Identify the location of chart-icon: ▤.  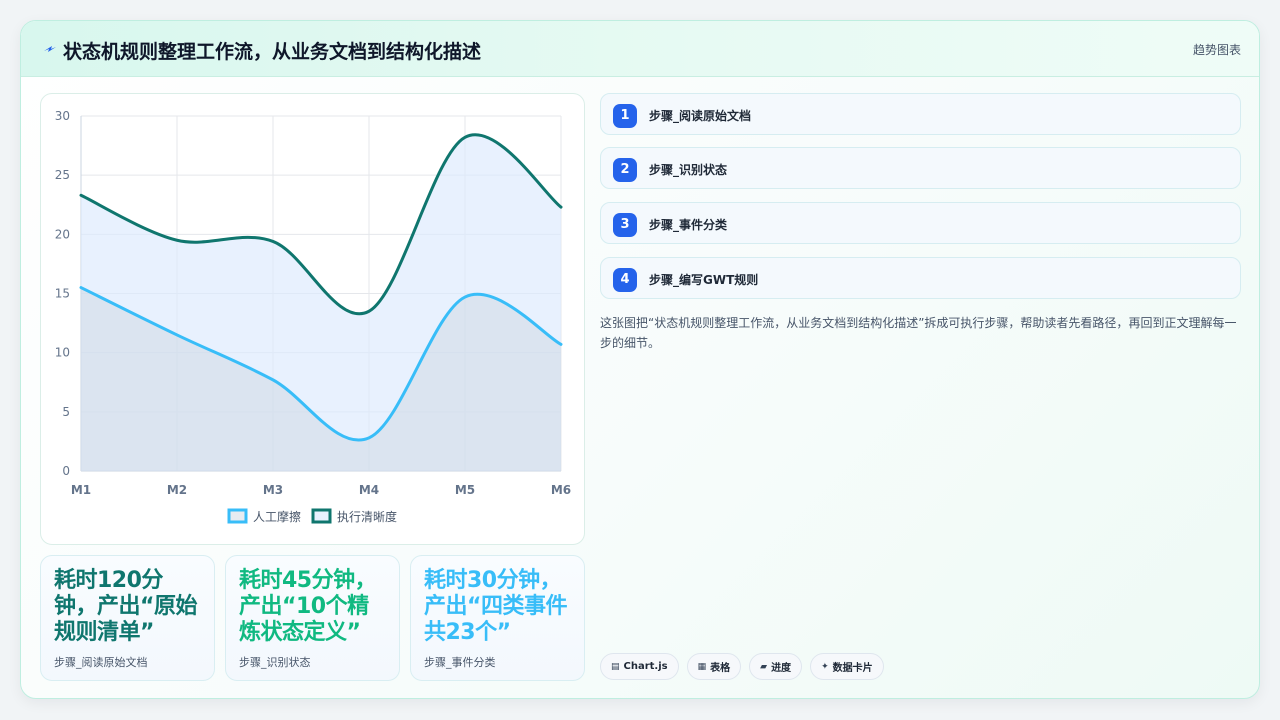
(615, 666).